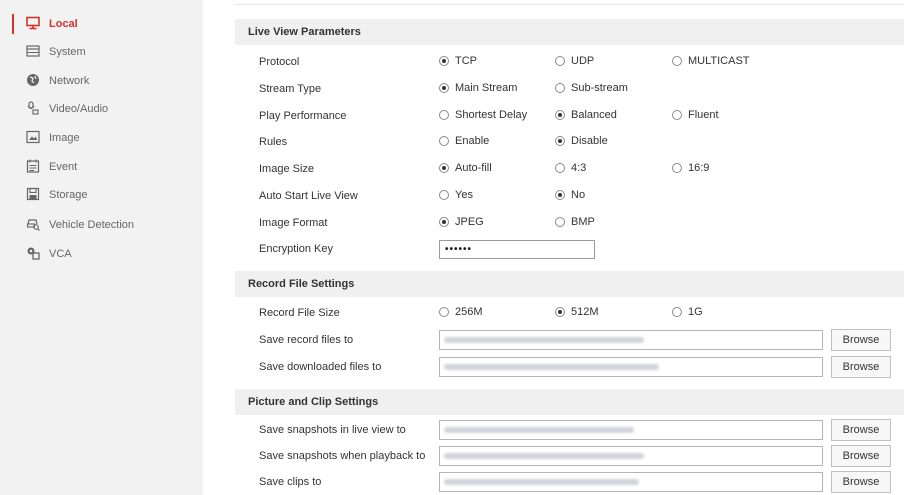 Image resolution: width=904 pixels, height=495 pixels. I want to click on radio-filesize-256m: 256M, so click(461, 312).